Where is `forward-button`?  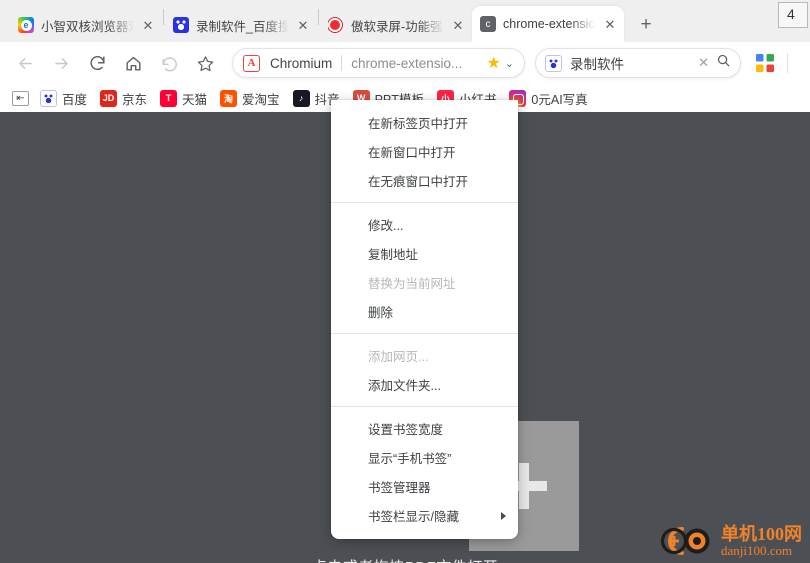 forward-button is located at coordinates (61, 63).